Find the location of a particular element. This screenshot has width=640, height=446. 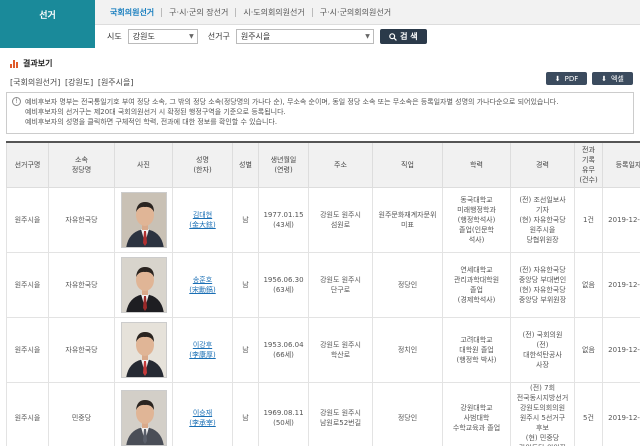

sido-select: 강원도 ▼ is located at coordinates (162, 36).